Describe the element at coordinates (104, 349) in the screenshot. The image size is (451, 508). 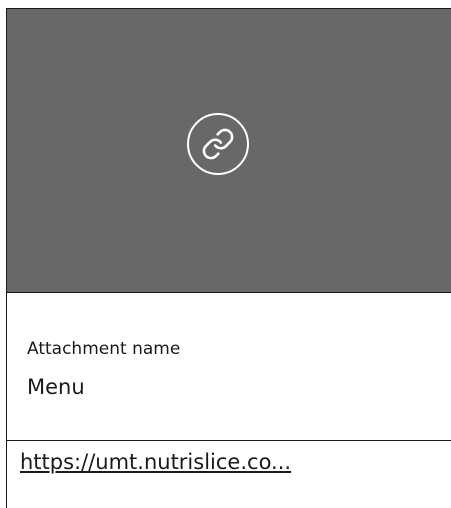
I see `attachment-name-label: Attachment name` at that location.